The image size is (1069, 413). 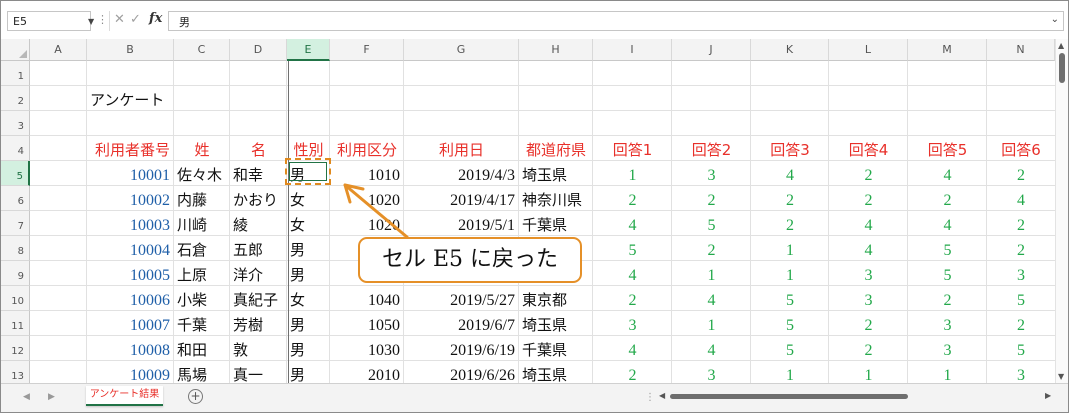 I want to click on data-cell: 和田, so click(x=202, y=348).